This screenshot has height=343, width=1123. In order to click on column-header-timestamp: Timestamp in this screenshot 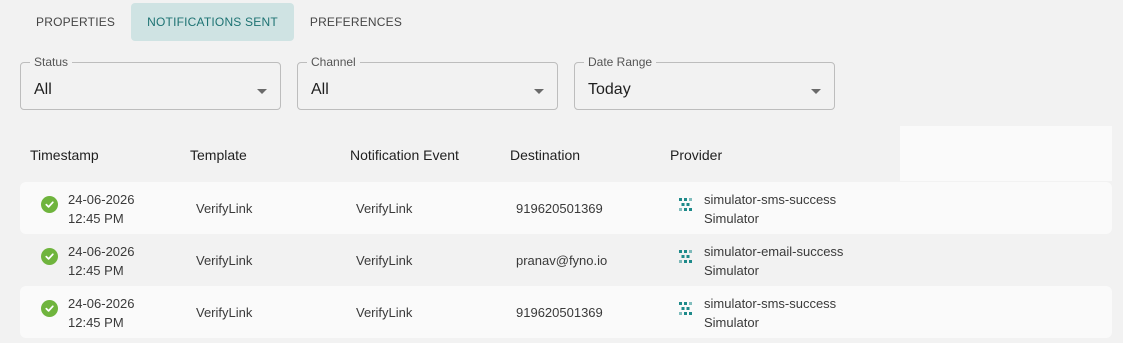, I will do `click(64, 155)`.